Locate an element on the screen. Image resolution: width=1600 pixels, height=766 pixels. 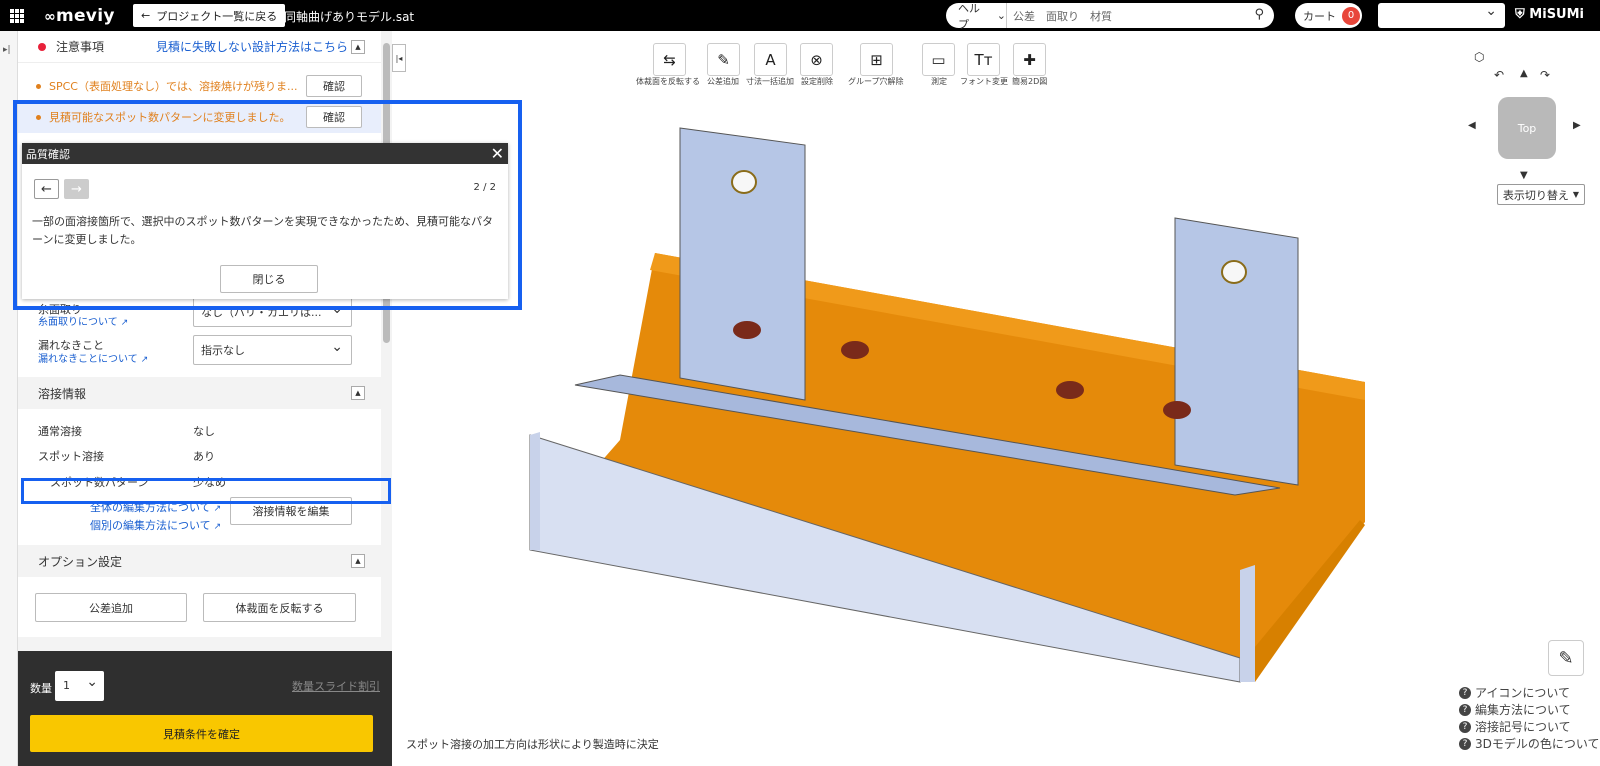
dialog-title: 品質確認 is located at coordinates (265, 153).